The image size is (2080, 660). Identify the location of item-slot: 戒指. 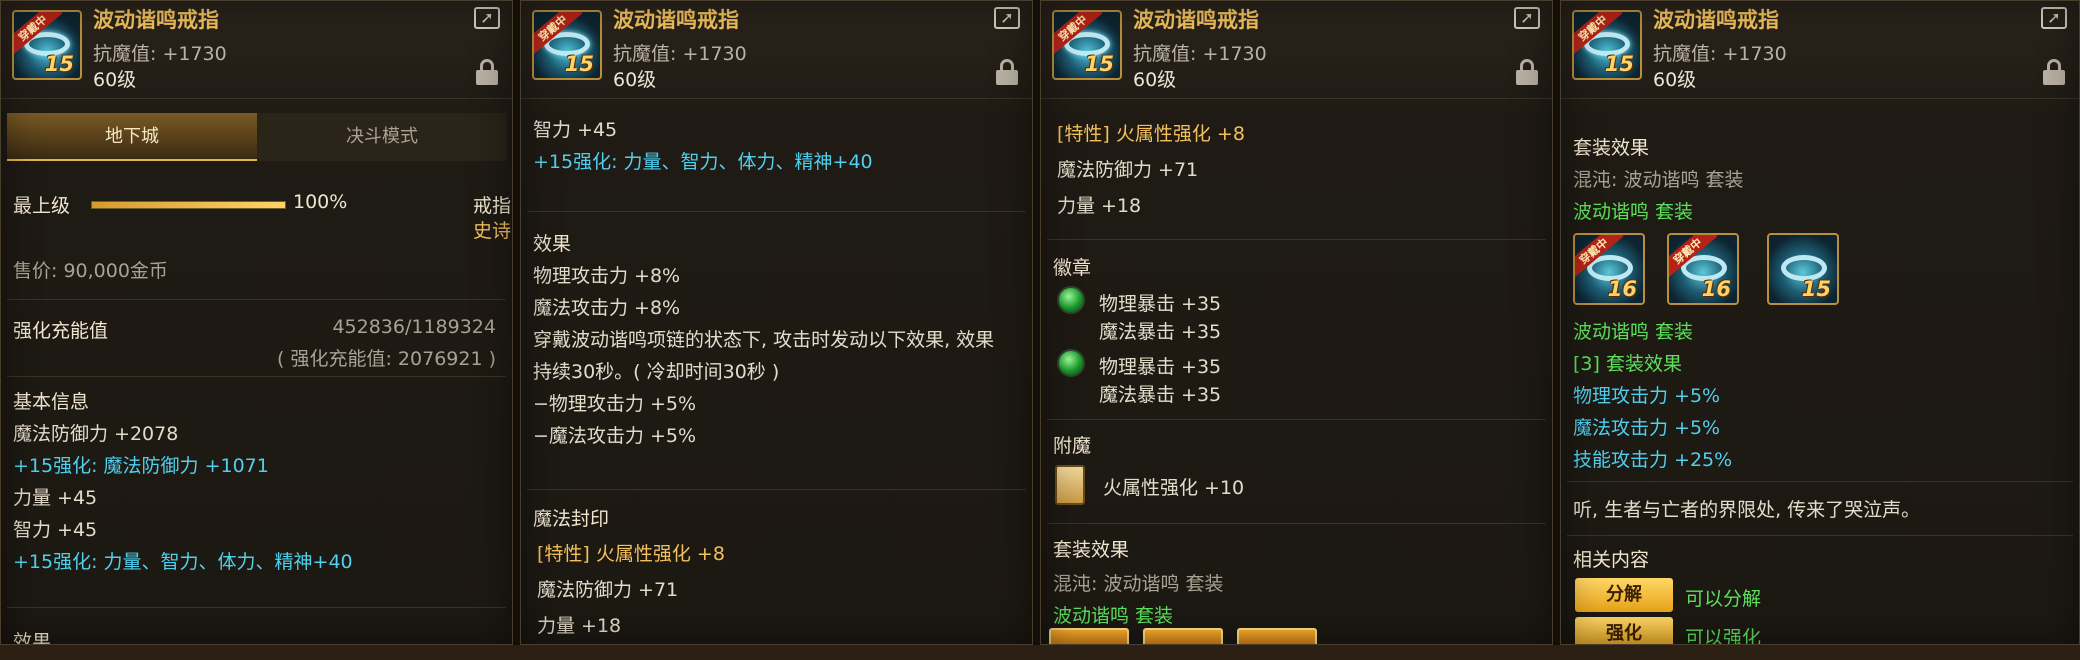
(492, 206).